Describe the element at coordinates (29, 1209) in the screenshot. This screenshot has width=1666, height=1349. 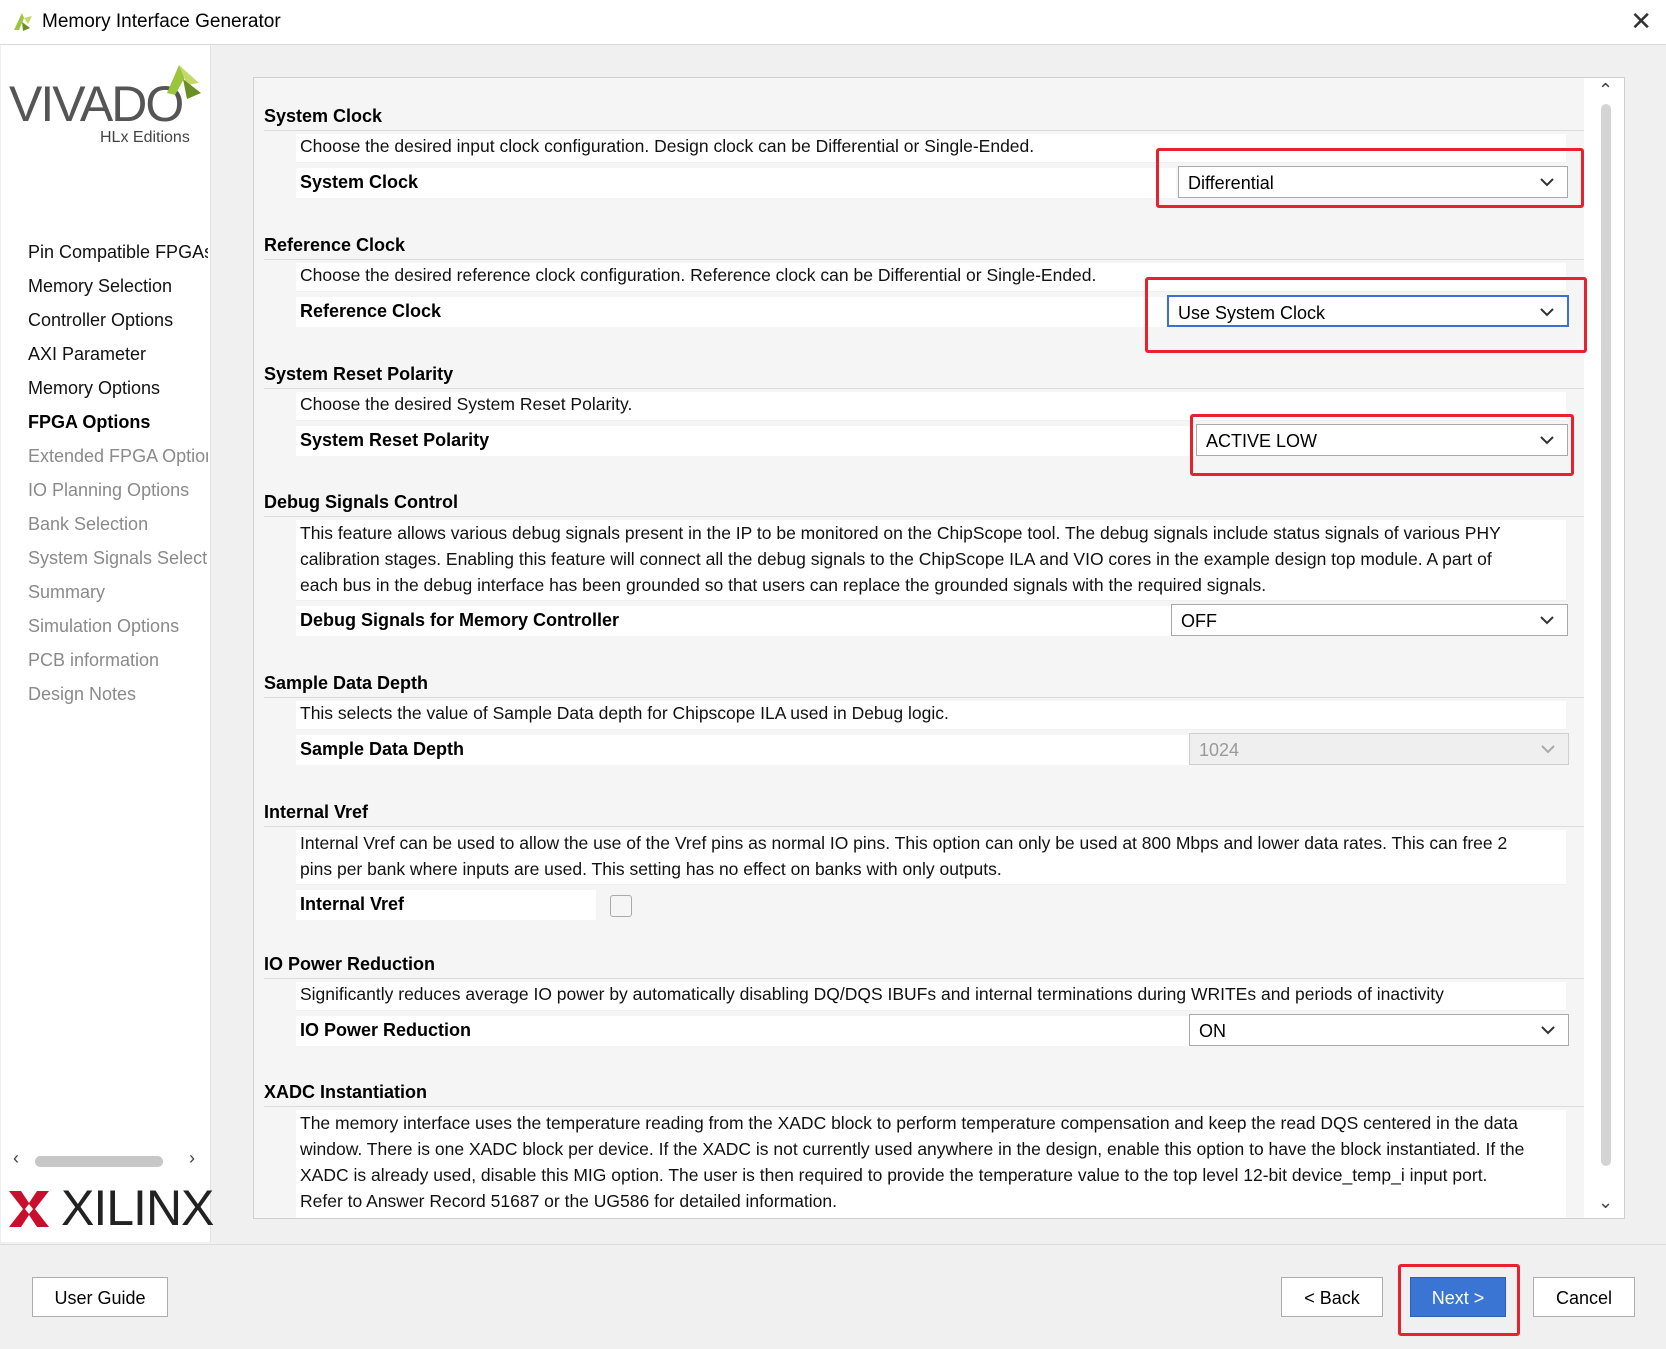
I see `xilinx-x-icon` at that location.